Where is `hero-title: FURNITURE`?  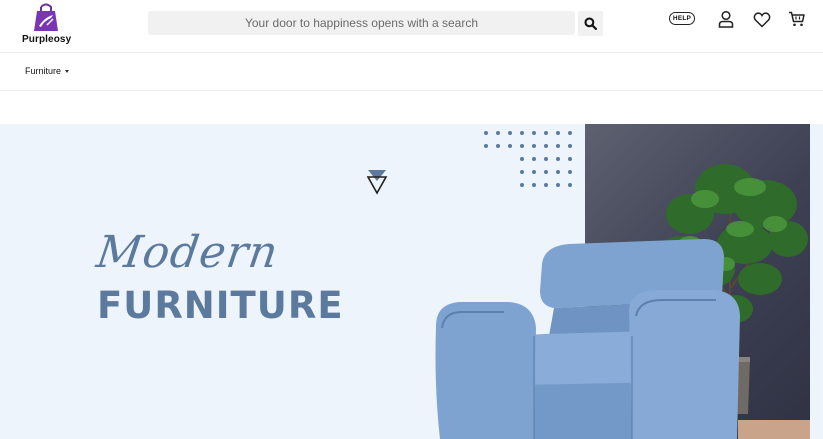
hero-title: FURNITURE is located at coordinates (220, 305).